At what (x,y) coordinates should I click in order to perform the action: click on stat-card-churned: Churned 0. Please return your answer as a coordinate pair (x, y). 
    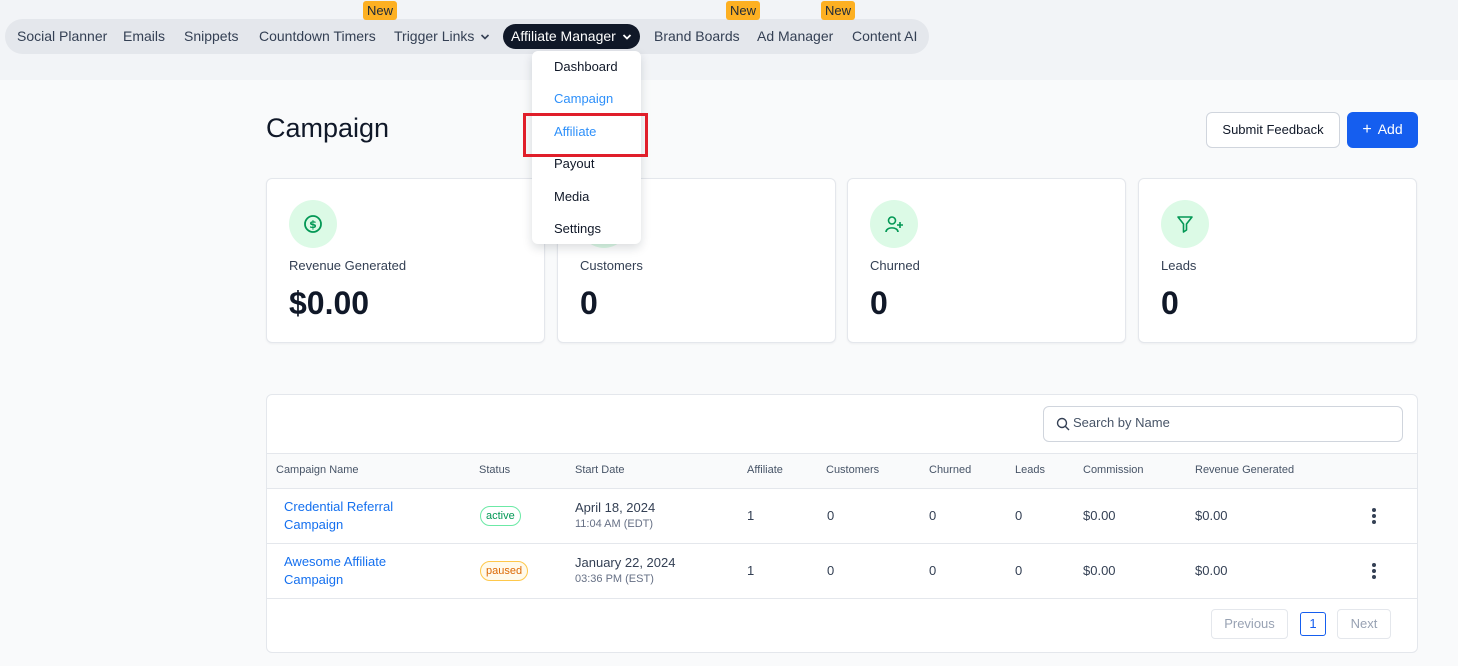
    Looking at the image, I should click on (986, 260).